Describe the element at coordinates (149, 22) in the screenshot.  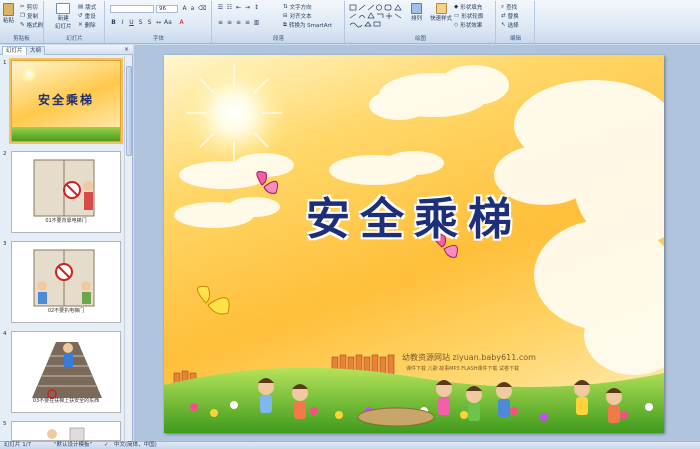
I see `shadow-icon: S` at that location.